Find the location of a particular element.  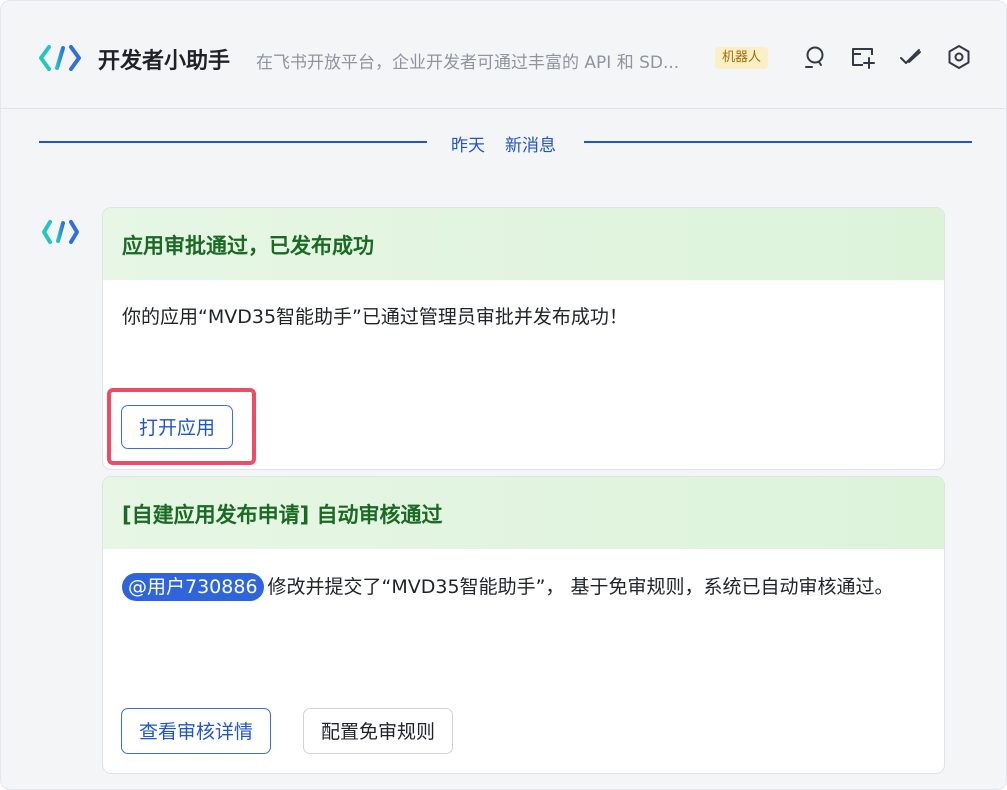

bot-badge: 机器人 is located at coordinates (742, 58).